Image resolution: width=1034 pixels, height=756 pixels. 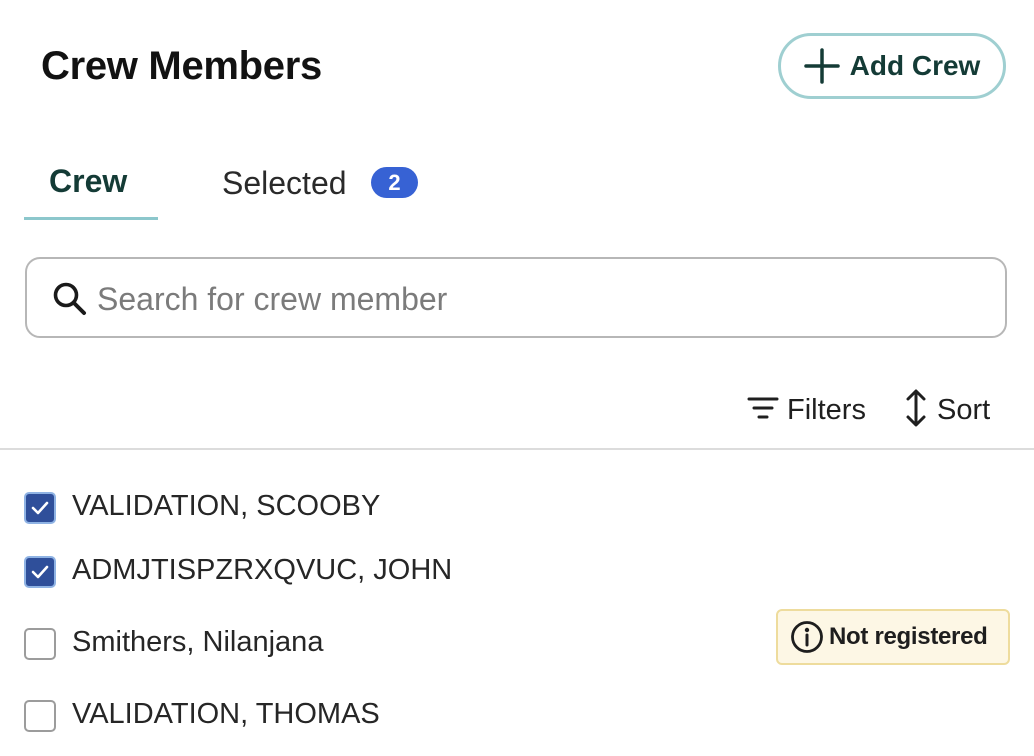 I want to click on sort-button: Sort, so click(x=953, y=410).